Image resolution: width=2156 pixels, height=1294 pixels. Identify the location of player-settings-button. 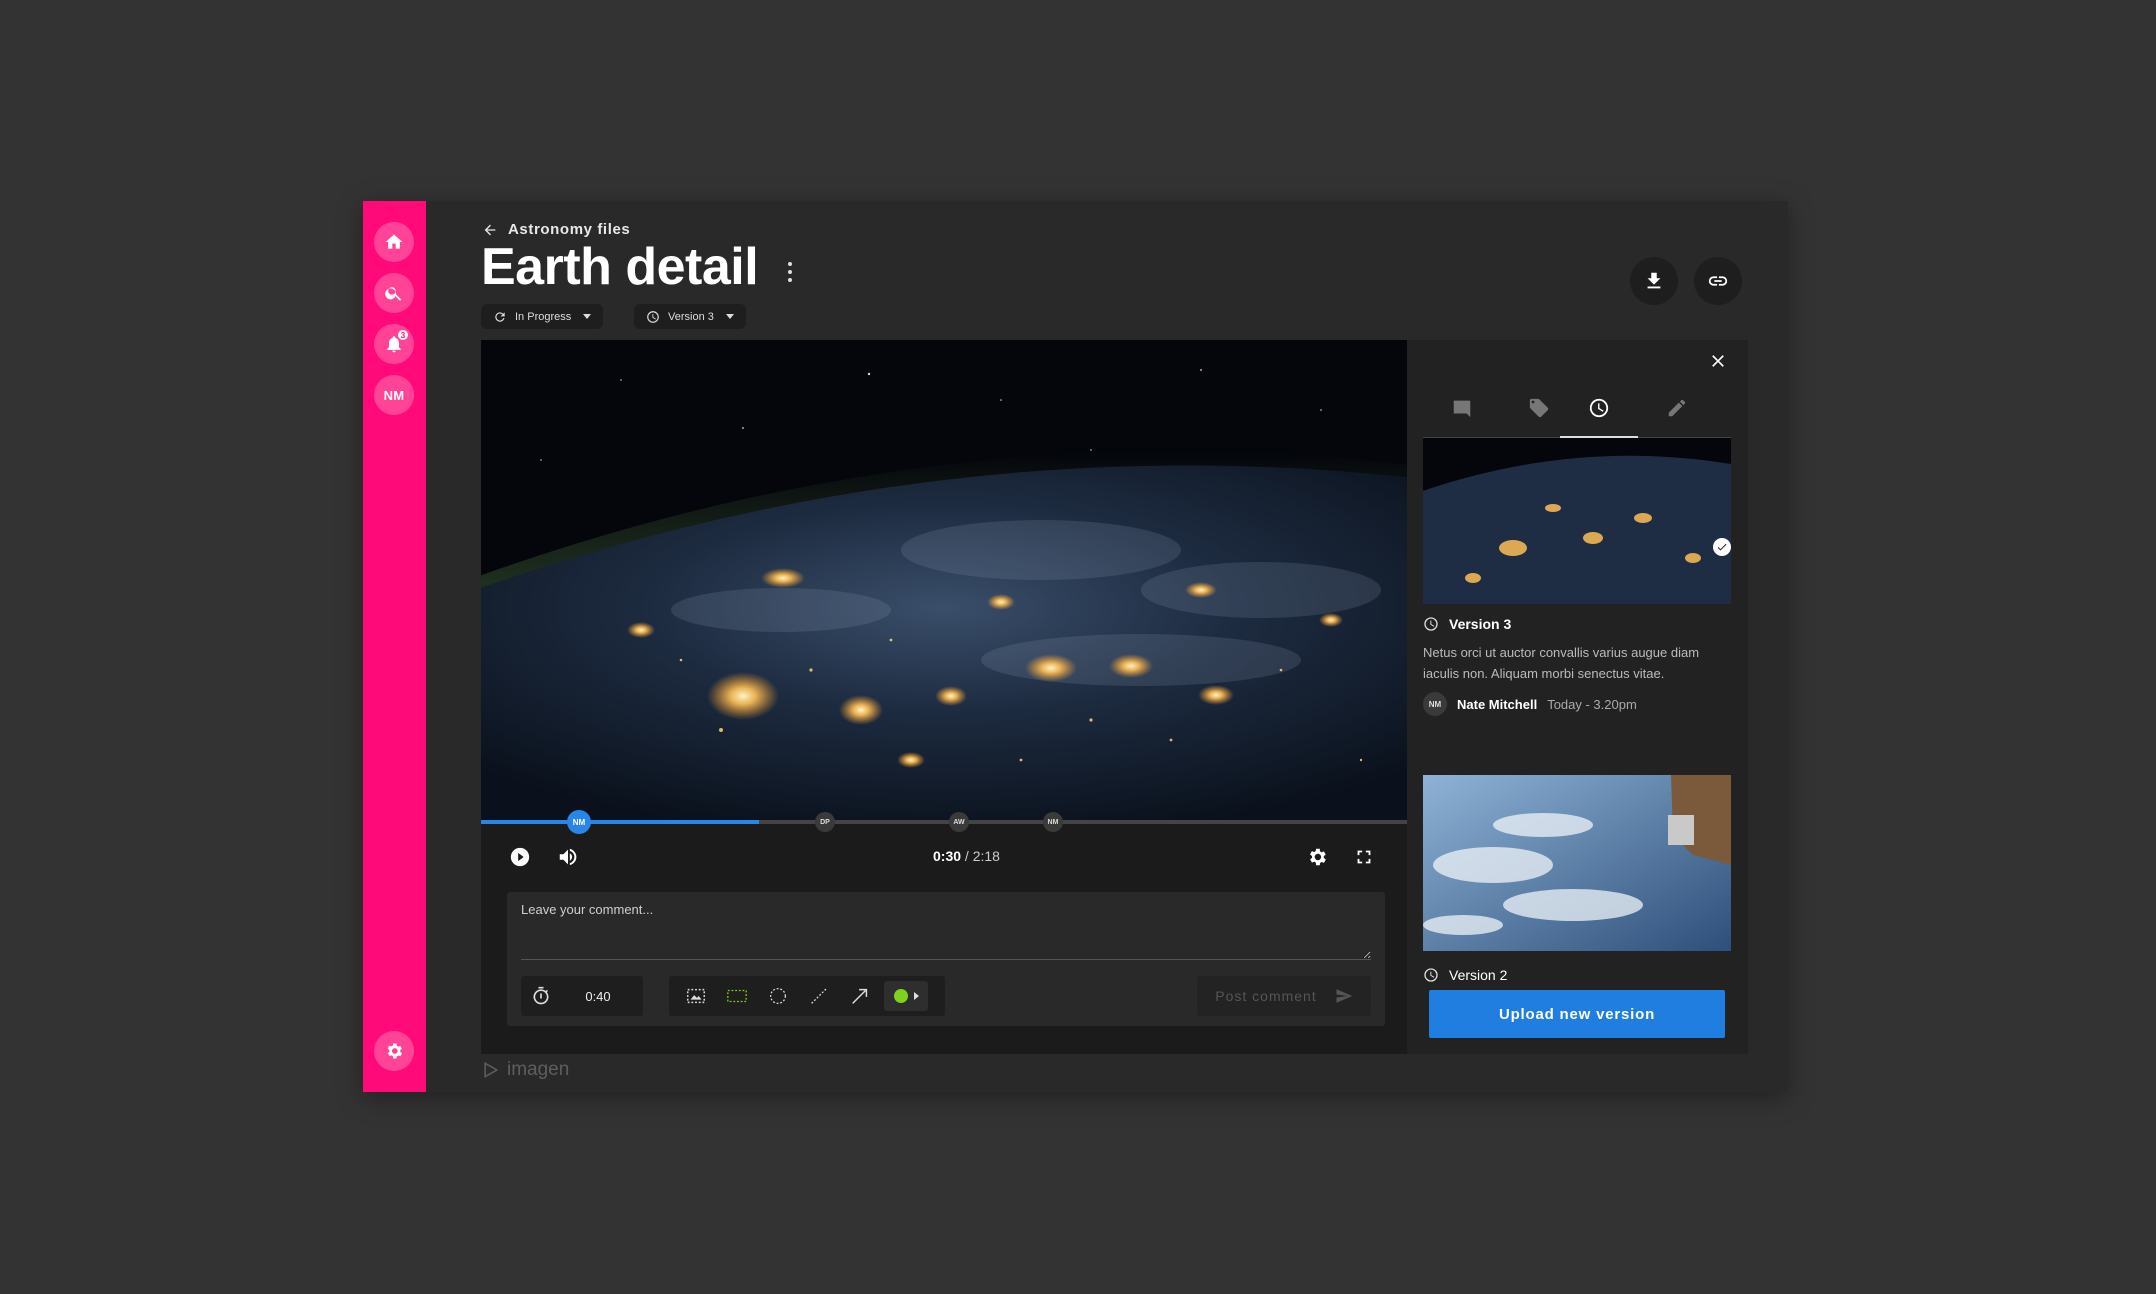
(1317, 857).